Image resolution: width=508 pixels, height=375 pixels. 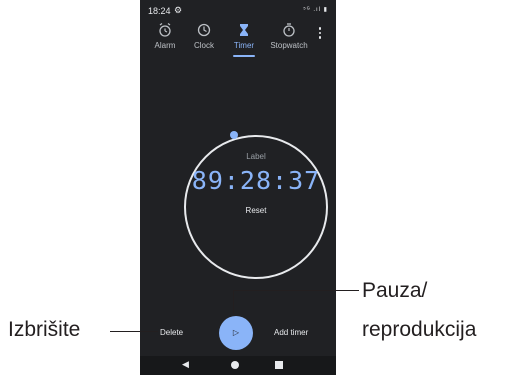 I want to click on delete-button: Delete, so click(x=171, y=332).